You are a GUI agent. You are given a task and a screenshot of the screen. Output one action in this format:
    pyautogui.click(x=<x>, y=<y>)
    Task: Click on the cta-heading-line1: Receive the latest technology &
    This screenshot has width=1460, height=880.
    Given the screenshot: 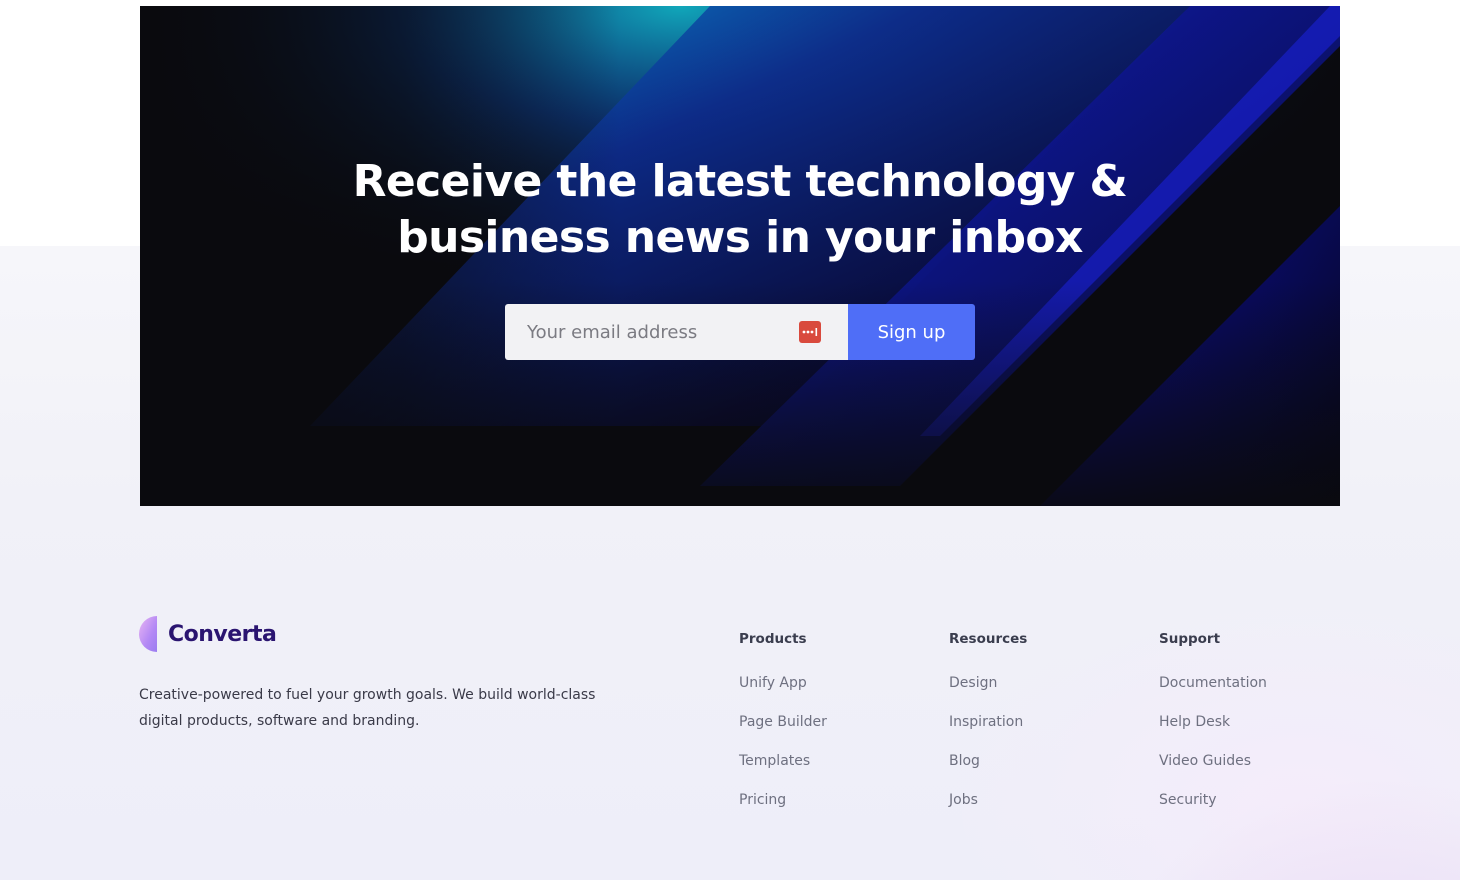 What is the action you would take?
    pyautogui.click(x=740, y=181)
    